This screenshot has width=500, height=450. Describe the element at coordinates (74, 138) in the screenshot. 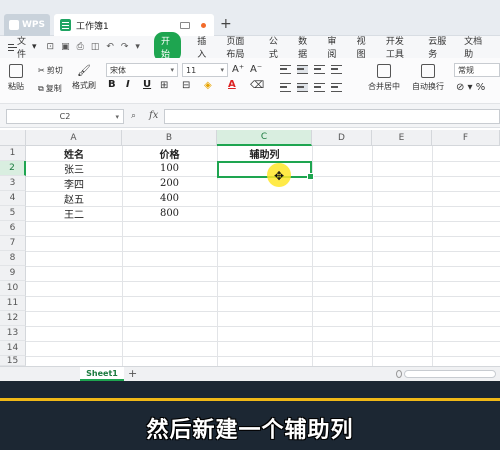

I see `column-header-a: A` at that location.